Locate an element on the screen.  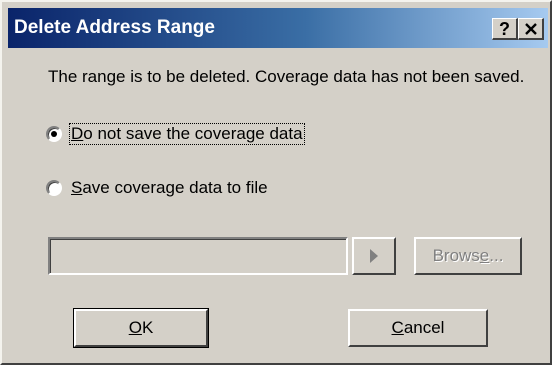
browse-label-before: Brows is located at coordinates (456, 255).